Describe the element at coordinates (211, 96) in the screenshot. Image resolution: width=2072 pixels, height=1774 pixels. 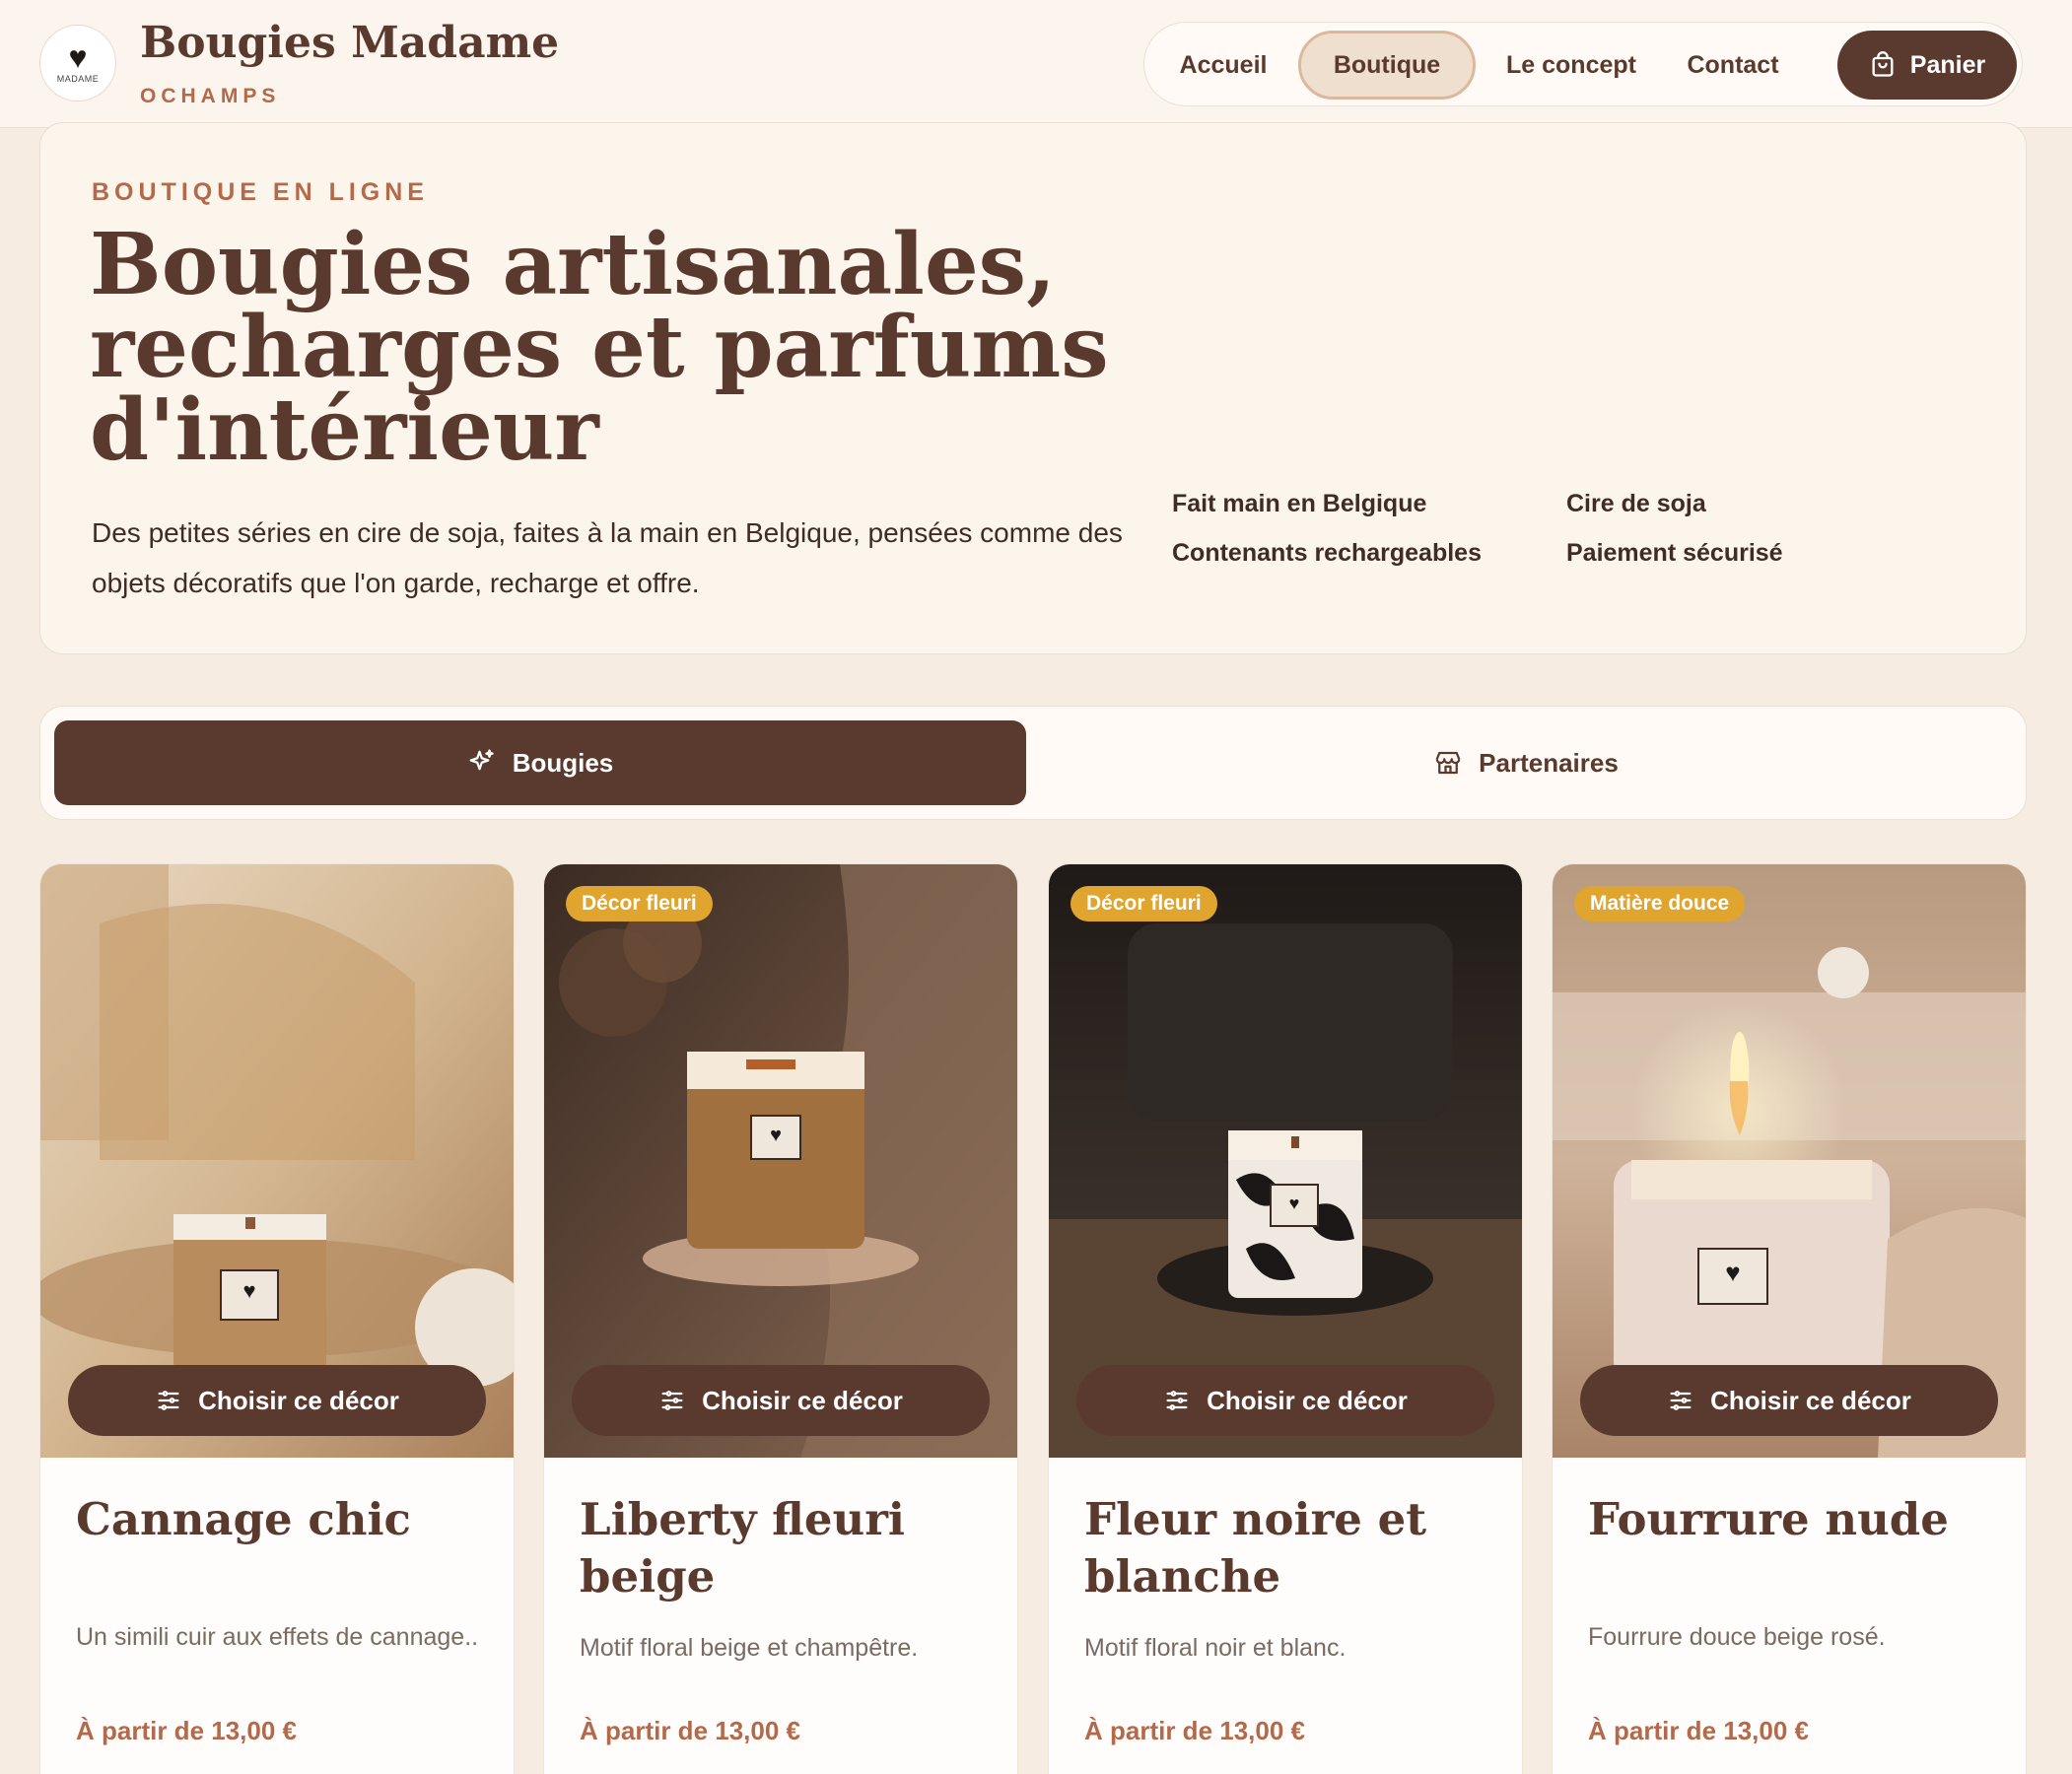
I see `brand-location: OCHAMPS` at that location.